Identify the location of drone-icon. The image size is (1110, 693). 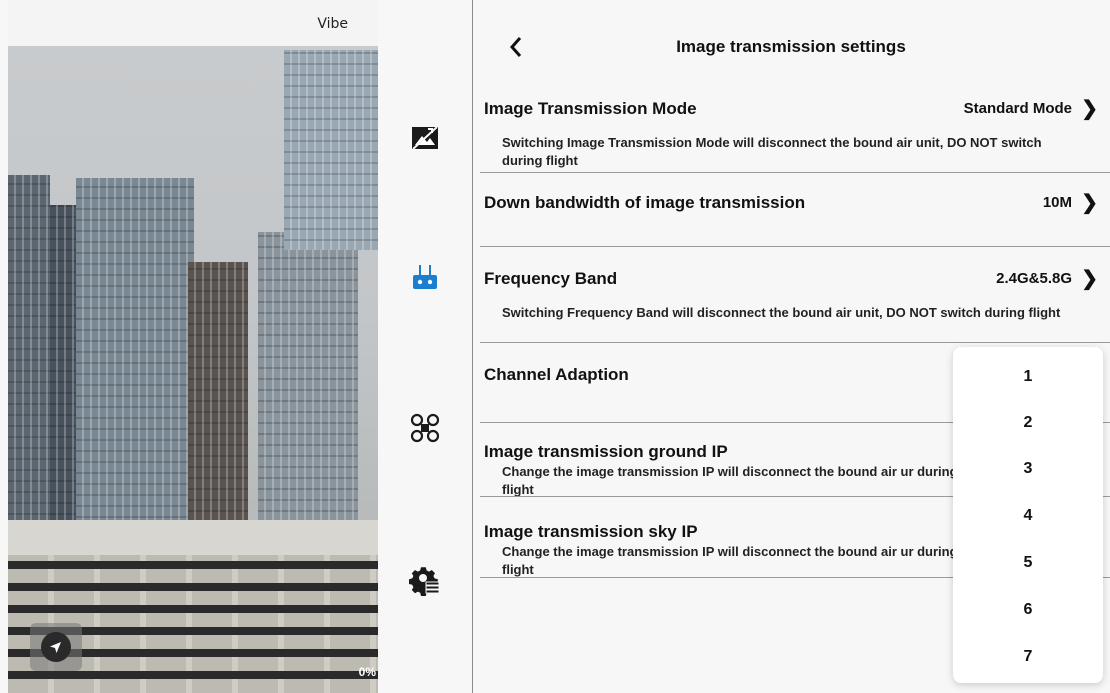
(425, 428).